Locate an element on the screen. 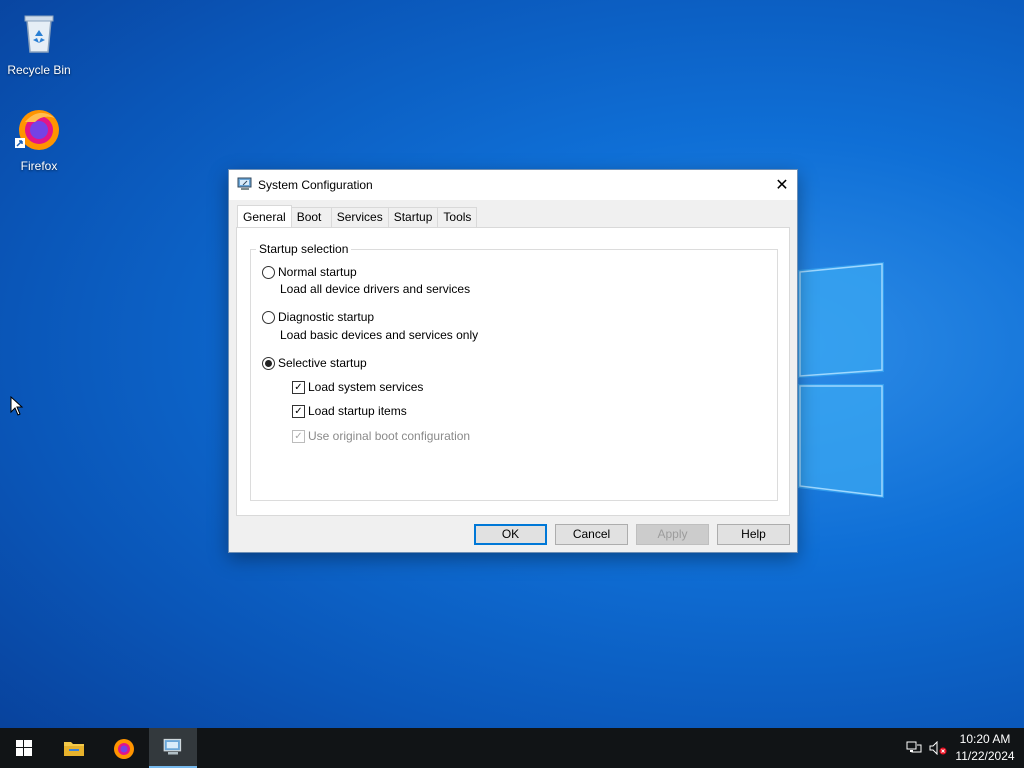  start-icon is located at coordinates (24, 748).